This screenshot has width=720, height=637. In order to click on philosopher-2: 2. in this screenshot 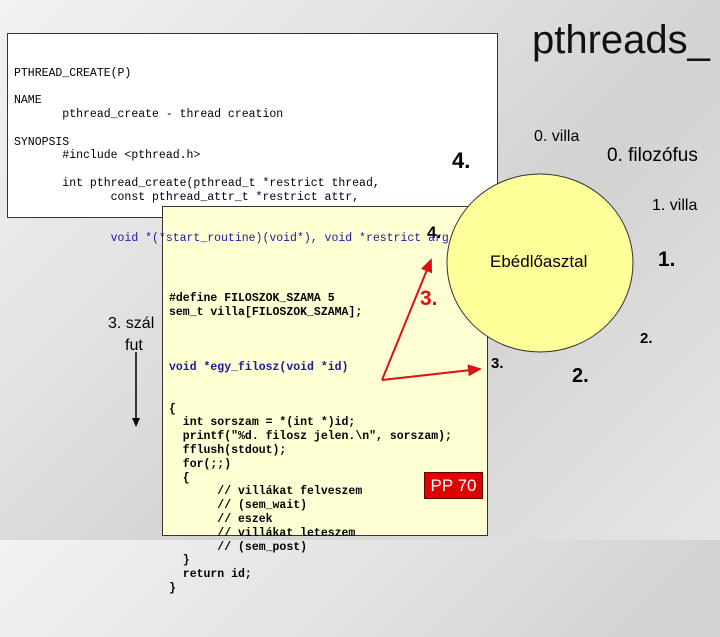, I will do `click(580, 376)`.